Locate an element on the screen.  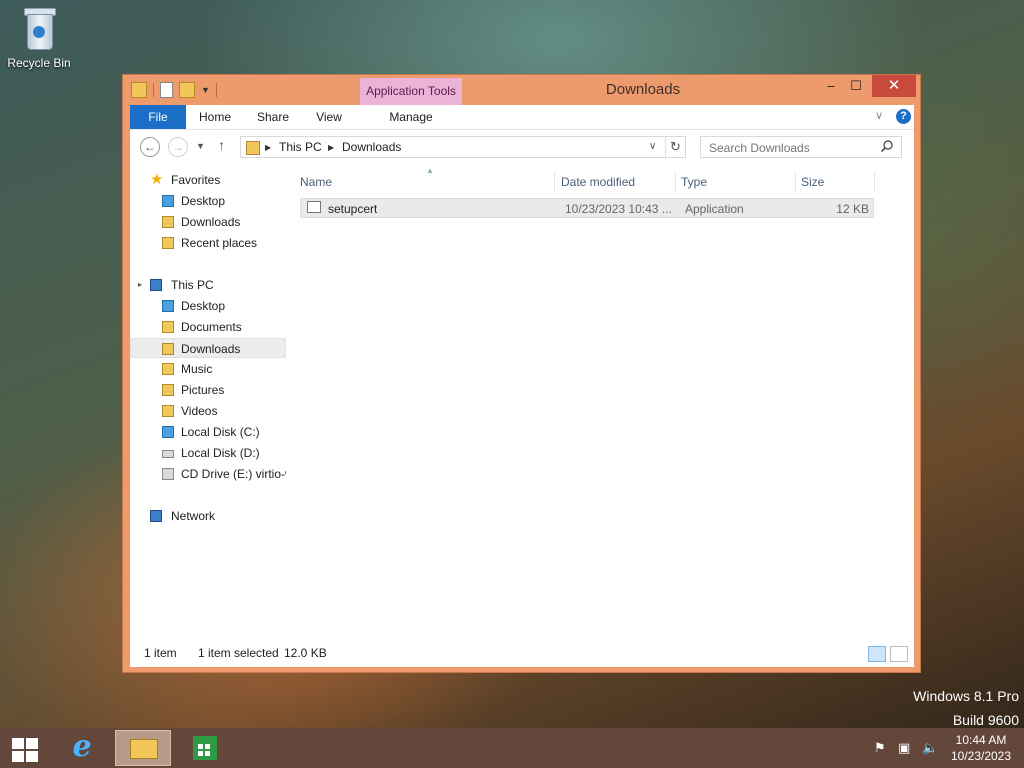
os-watermark: Windows 8.1 Pro Build 9600 is located at coordinates (966, 708).